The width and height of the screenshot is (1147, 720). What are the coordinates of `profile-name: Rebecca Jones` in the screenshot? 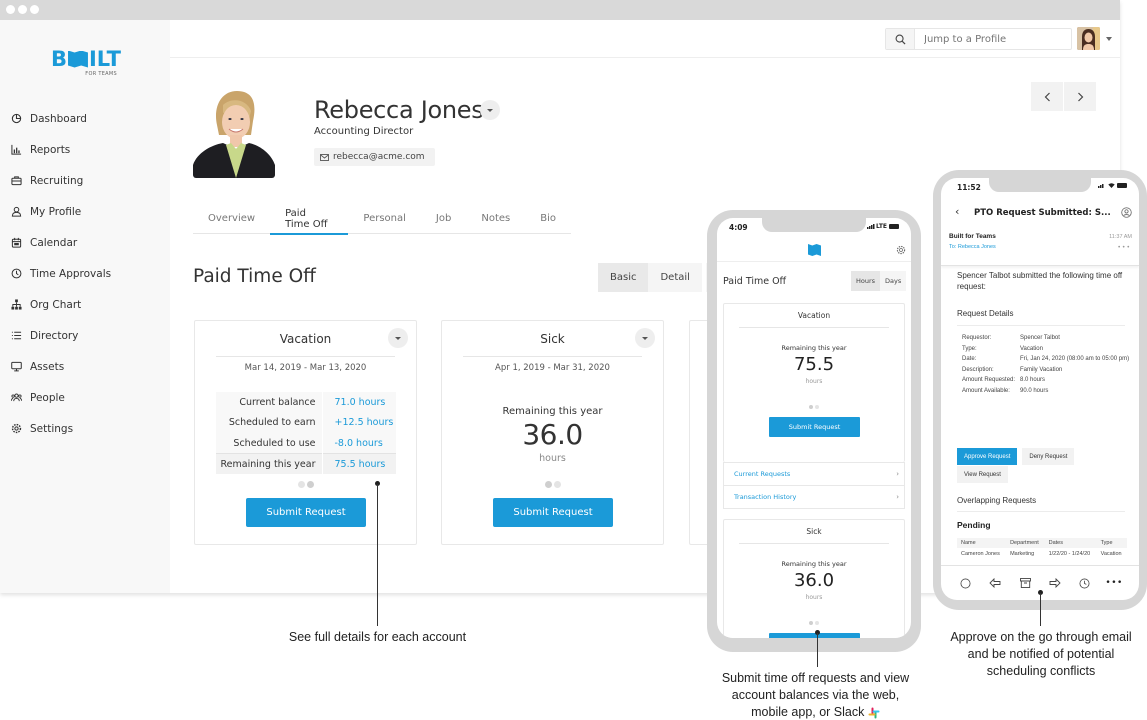 It's located at (399, 110).